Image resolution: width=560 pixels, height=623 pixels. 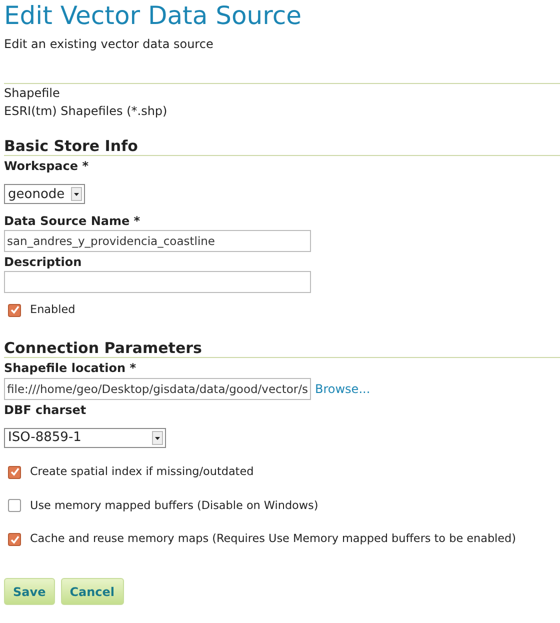 What do you see at coordinates (44, 194) in the screenshot?
I see `dropdown: geonode` at bounding box center [44, 194].